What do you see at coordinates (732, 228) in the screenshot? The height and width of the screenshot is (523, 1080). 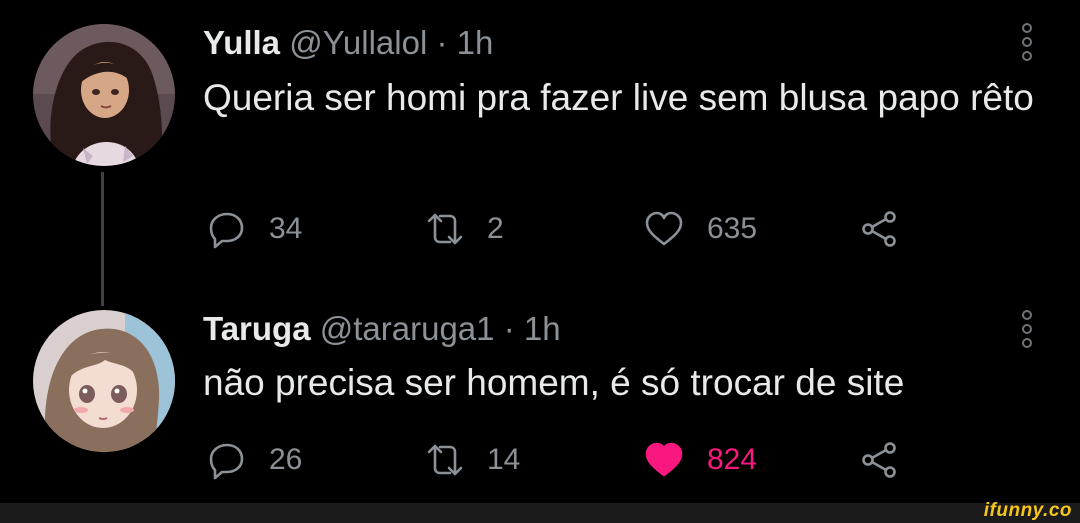 I see `like-count: 635` at bounding box center [732, 228].